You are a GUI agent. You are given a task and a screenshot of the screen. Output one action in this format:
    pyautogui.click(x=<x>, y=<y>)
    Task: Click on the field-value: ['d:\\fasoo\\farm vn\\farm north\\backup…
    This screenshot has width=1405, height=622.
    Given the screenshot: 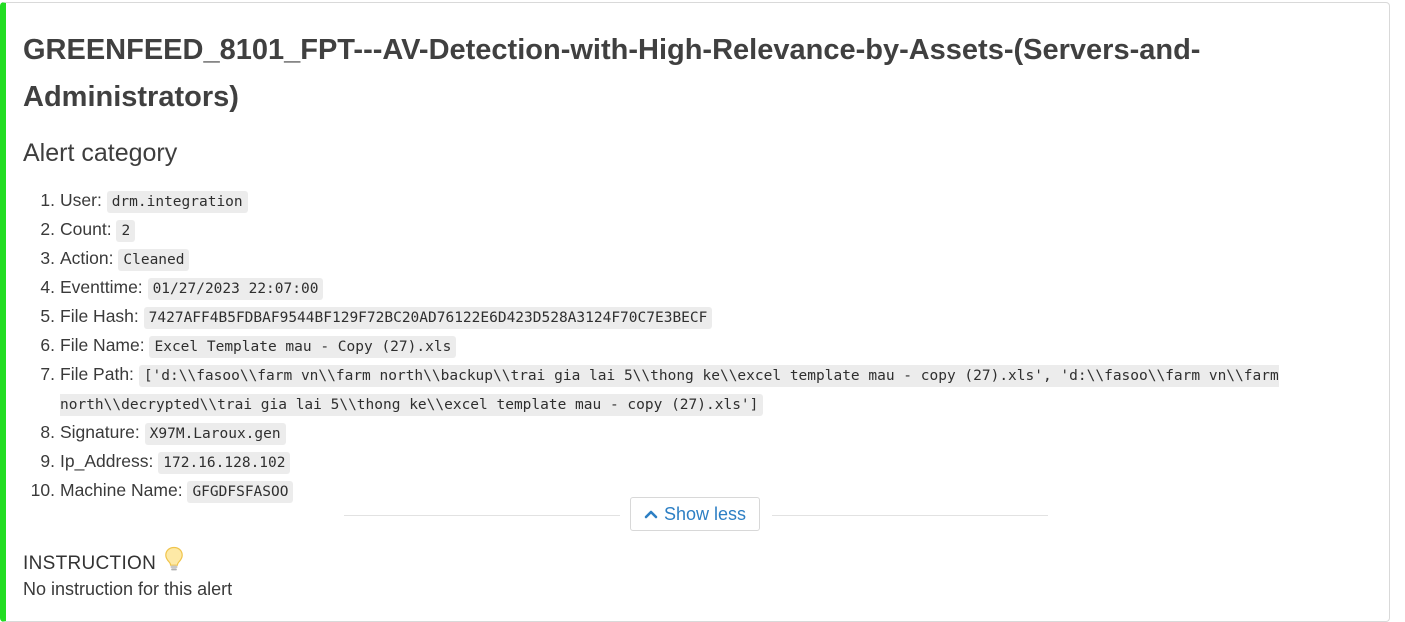 What is the action you would take?
    pyautogui.click(x=669, y=390)
    